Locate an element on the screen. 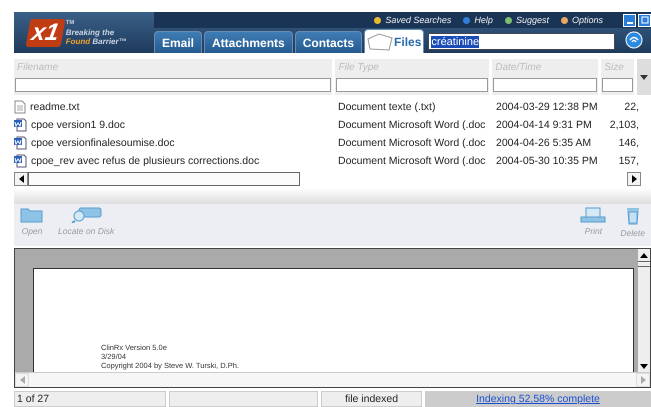 The height and width of the screenshot is (407, 651). header-link: Saved Searches is located at coordinates (413, 20).